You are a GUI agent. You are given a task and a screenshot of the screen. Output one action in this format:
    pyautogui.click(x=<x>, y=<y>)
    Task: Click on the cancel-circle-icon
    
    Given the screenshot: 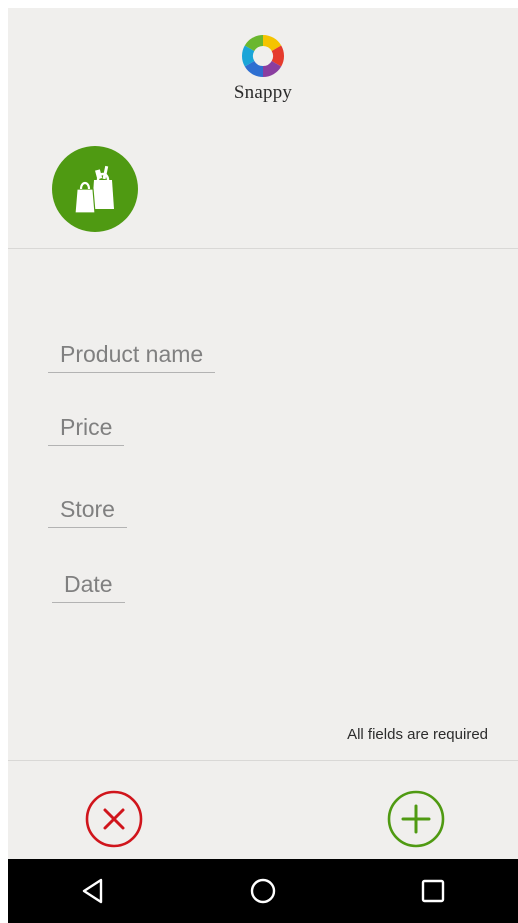 What is the action you would take?
    pyautogui.click(x=114, y=819)
    